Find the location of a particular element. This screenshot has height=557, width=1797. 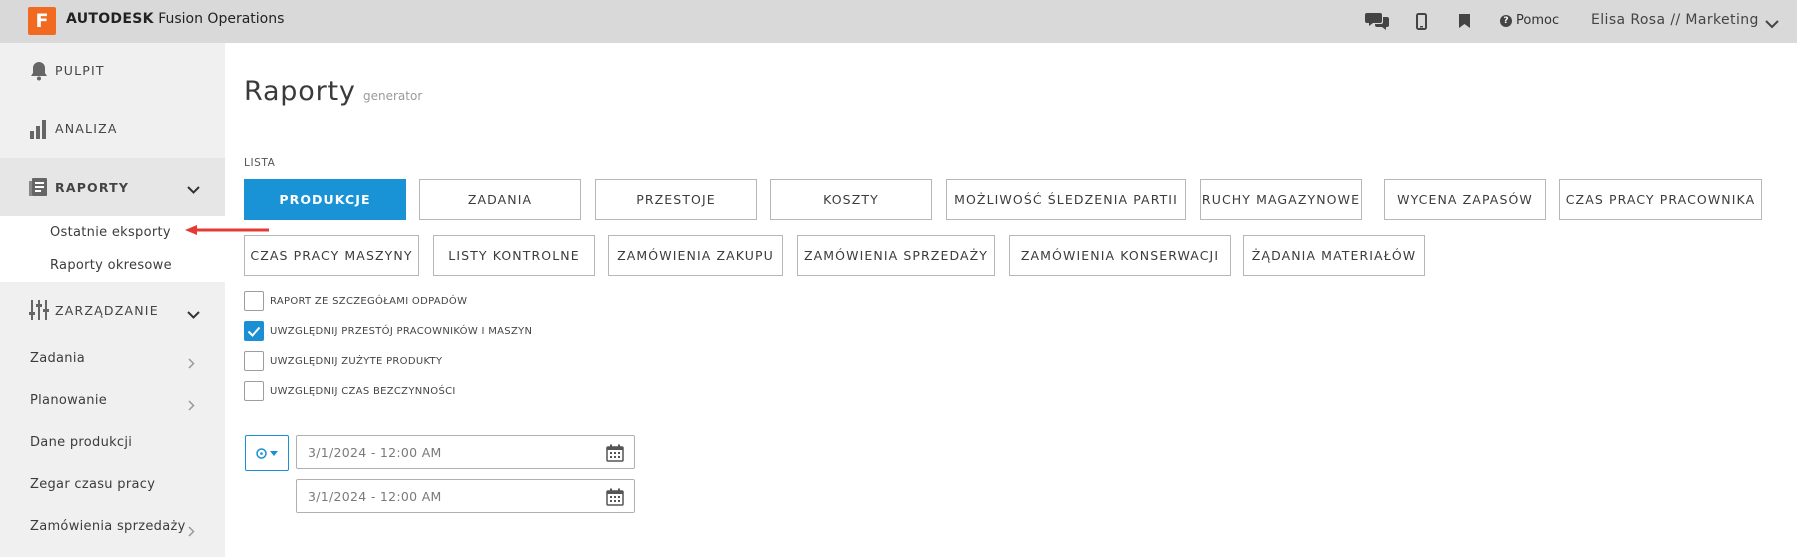

sliders-icon is located at coordinates (39, 310).